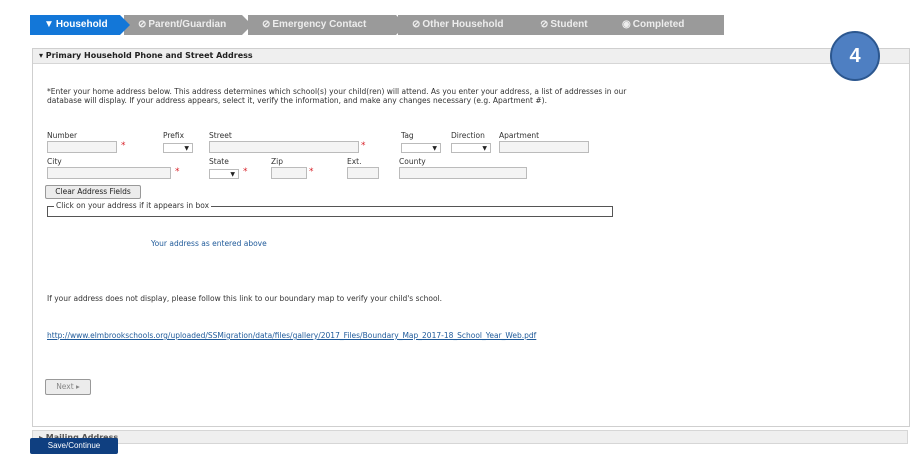 This screenshot has height=456, width=924. What do you see at coordinates (327, 25) in the screenshot?
I see `step-emergency-contact: ⊘ Emergency Contact` at bounding box center [327, 25].